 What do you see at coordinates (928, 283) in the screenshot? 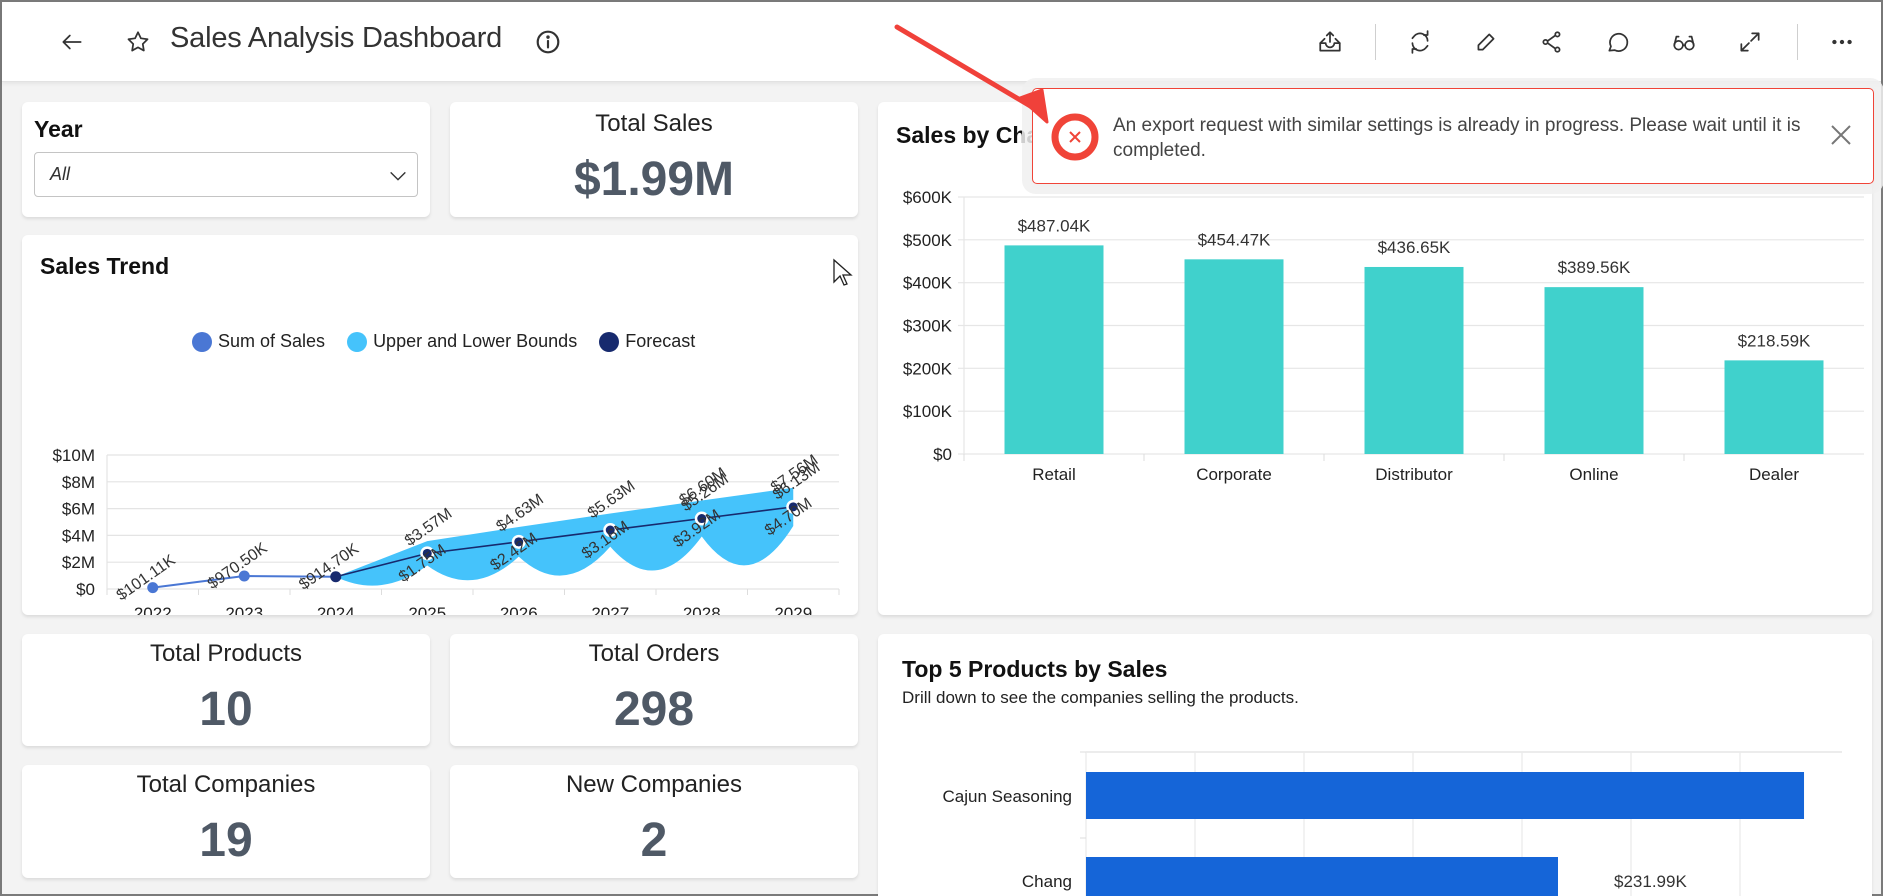
I see `y-tick-label: $400K` at bounding box center [928, 283].